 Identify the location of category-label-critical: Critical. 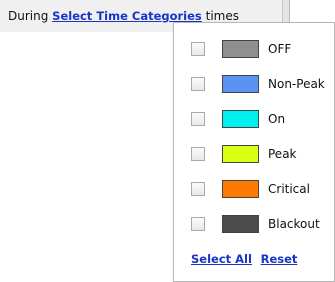
(289, 189).